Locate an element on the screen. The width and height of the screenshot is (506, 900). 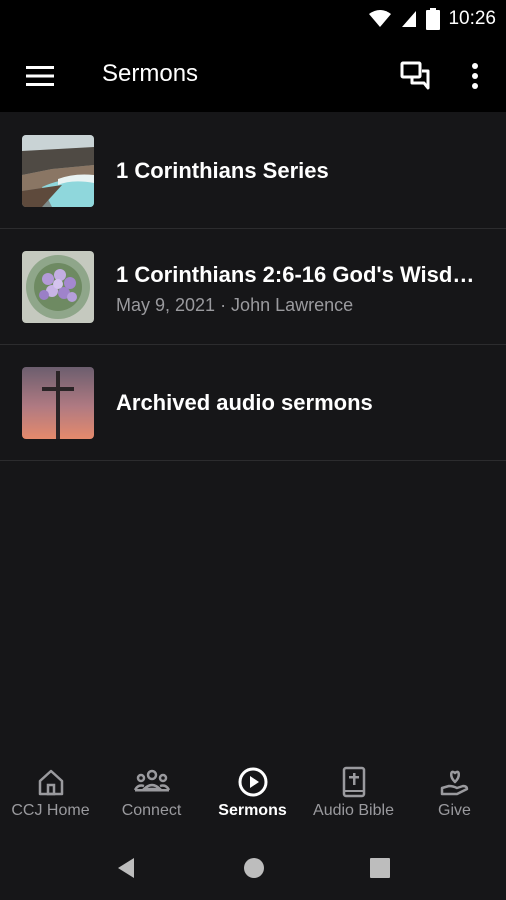
nav-item-audio-bible: Audio Bible is located at coordinates (353, 794).